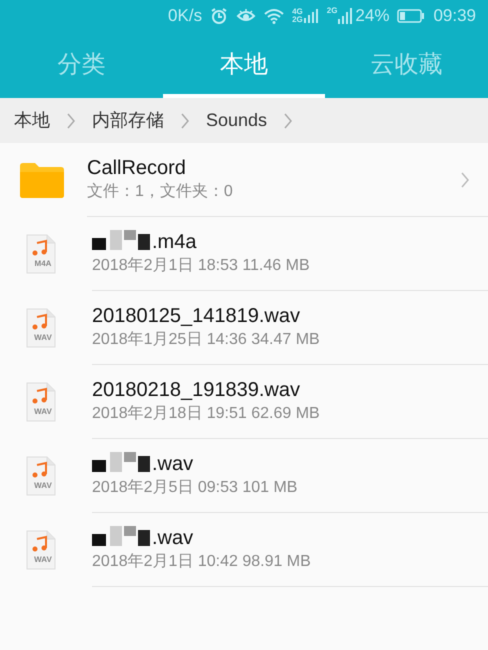 The width and height of the screenshot is (488, 650). I want to click on folder-details: 文件：1，文件夹：0, so click(160, 192).